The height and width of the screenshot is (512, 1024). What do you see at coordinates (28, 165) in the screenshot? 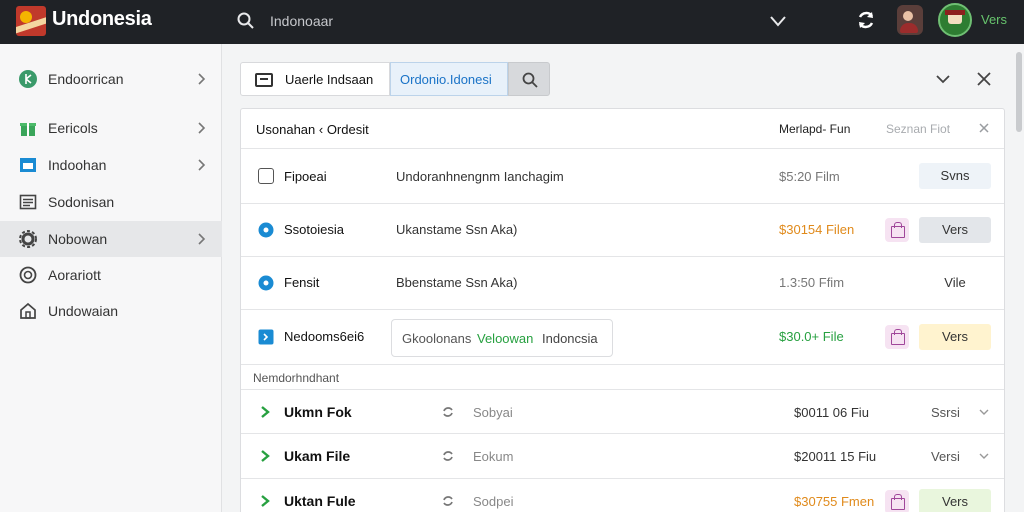
I see `window-icon` at bounding box center [28, 165].